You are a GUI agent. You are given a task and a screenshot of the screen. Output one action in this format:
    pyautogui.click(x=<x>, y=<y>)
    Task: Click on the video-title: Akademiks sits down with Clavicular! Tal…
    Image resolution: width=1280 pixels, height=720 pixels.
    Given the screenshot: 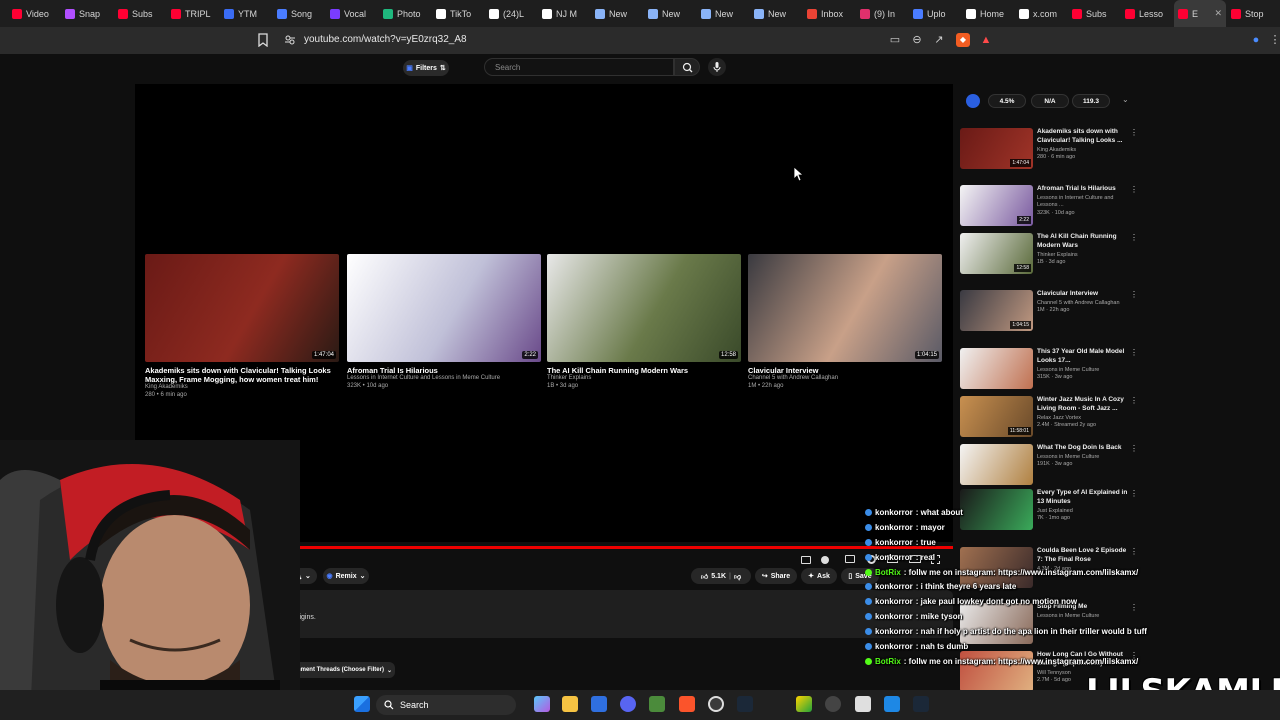 What is the action you would take?
    pyautogui.click(x=1085, y=144)
    